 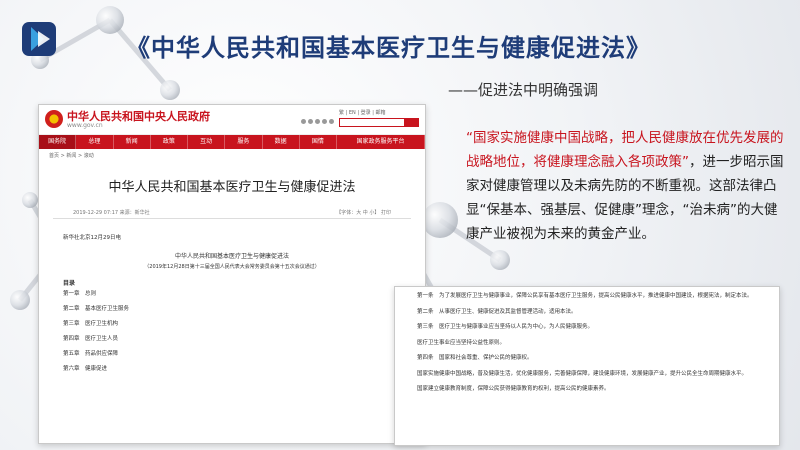 I want to click on slide-subtitle: ——促进法中明确强调, so click(x=523, y=90).